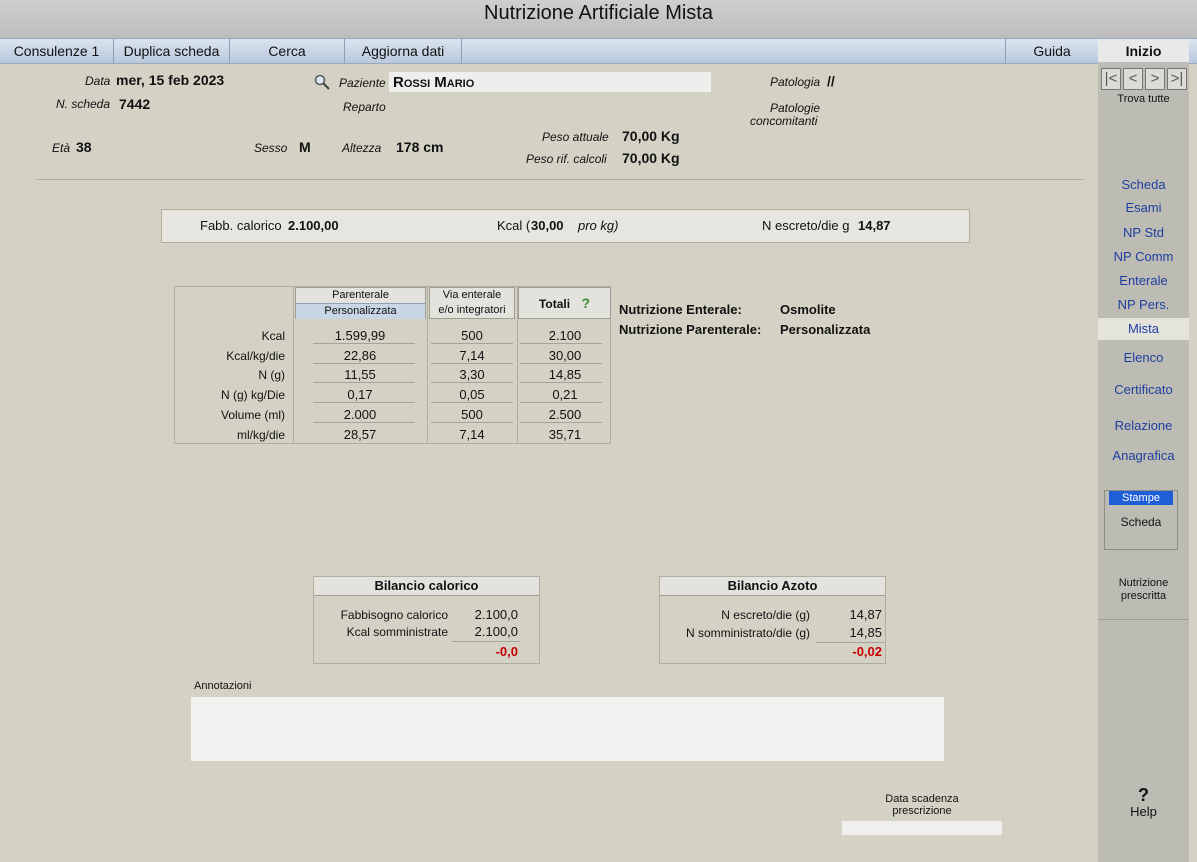  What do you see at coordinates (867, 651) in the screenshot?
I see `bilancio-azoto-result: -0,02` at bounding box center [867, 651].